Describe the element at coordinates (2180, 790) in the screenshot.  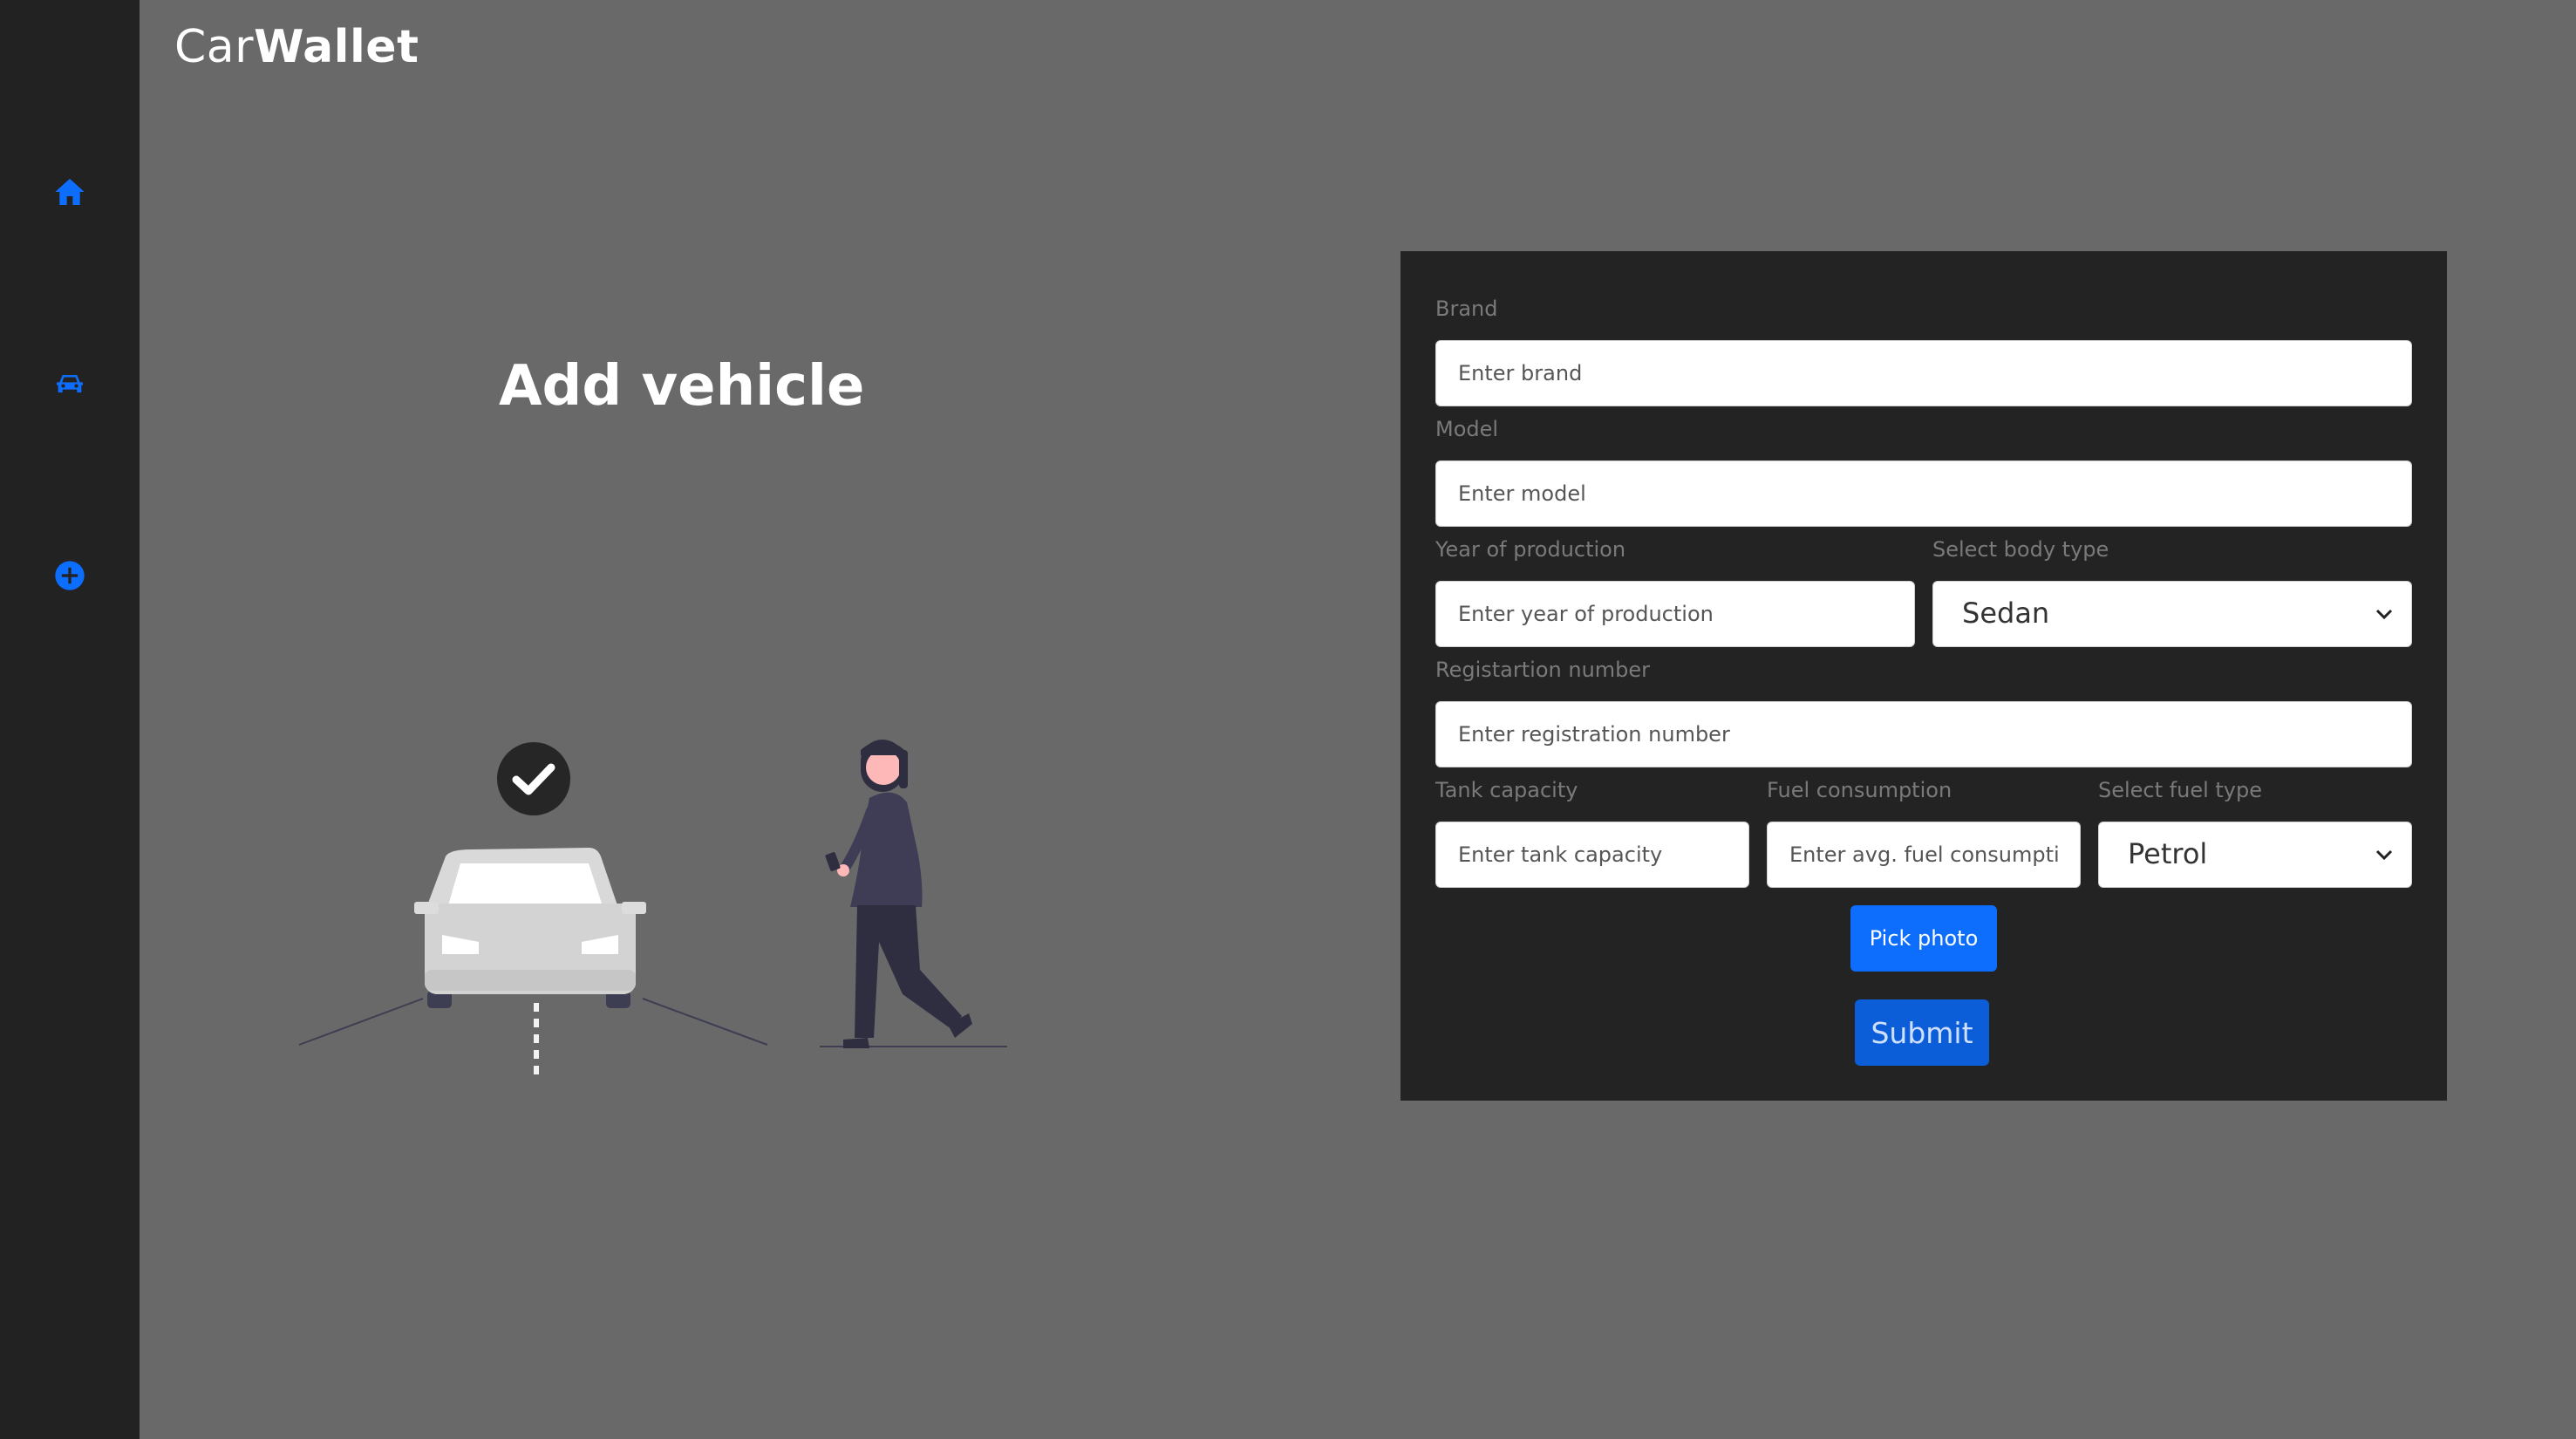
I see `fuel-type-label: Select fuel type` at that location.